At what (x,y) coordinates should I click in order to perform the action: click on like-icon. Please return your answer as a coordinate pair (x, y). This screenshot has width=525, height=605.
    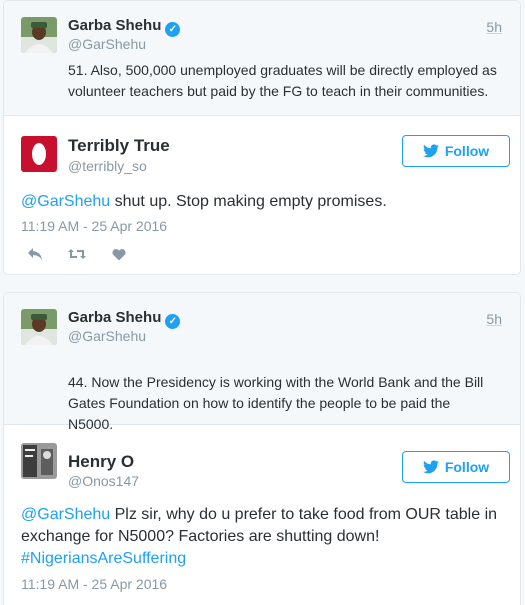
    Looking at the image, I should click on (119, 254).